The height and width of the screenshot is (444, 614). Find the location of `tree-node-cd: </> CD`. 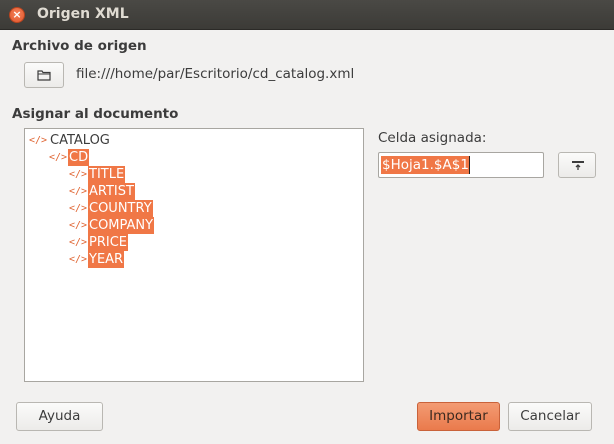

tree-node-cd: </> CD is located at coordinates (189, 157).